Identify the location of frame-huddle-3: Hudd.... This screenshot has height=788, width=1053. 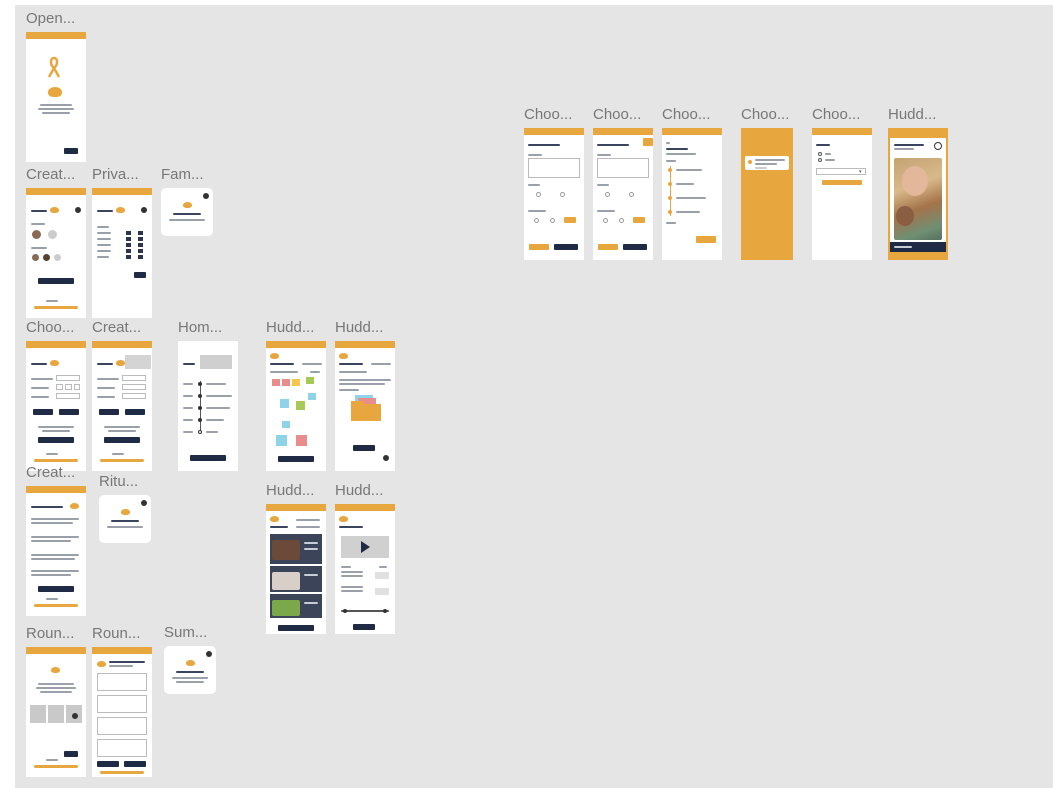
(296, 558).